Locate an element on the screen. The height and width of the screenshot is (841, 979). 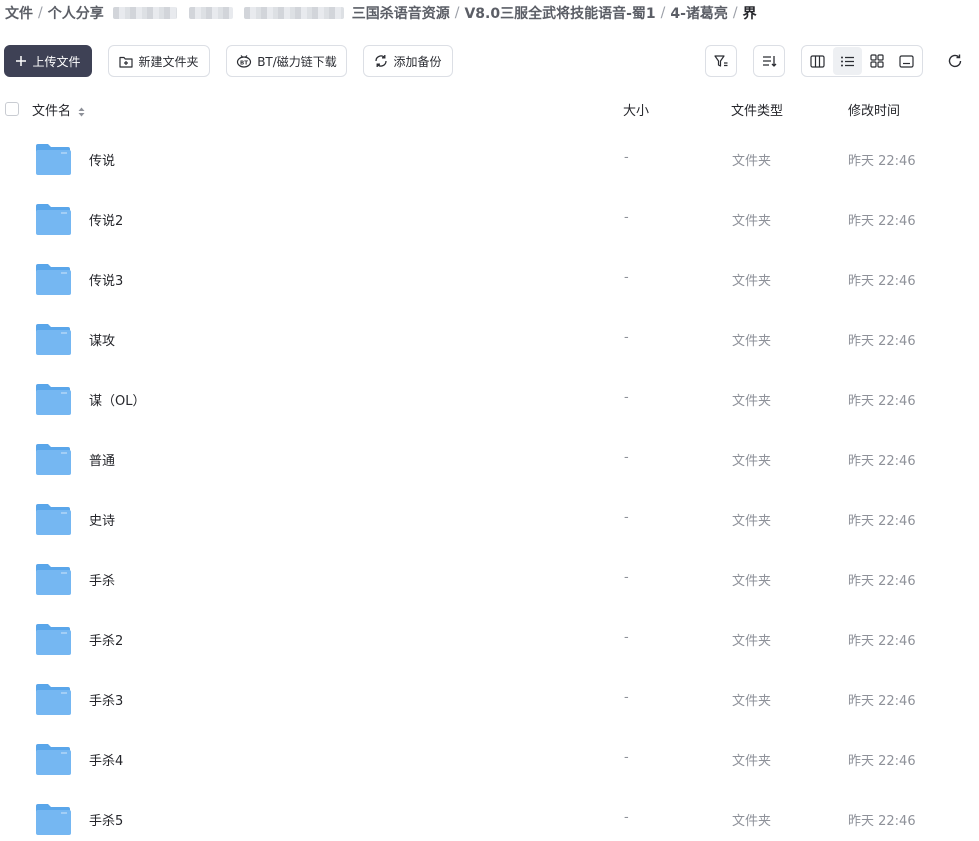
file-name: 普通 is located at coordinates (102, 461).